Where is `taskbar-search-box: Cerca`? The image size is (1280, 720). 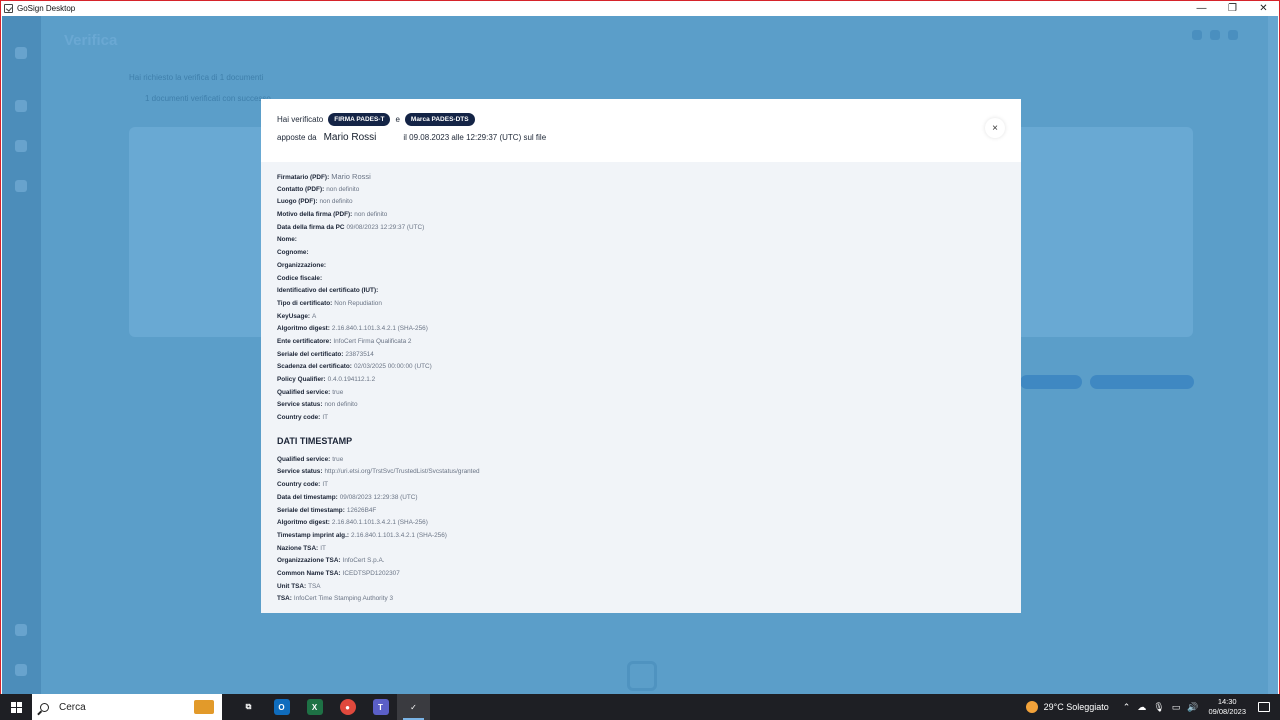
taskbar-search-box: Cerca is located at coordinates (127, 707).